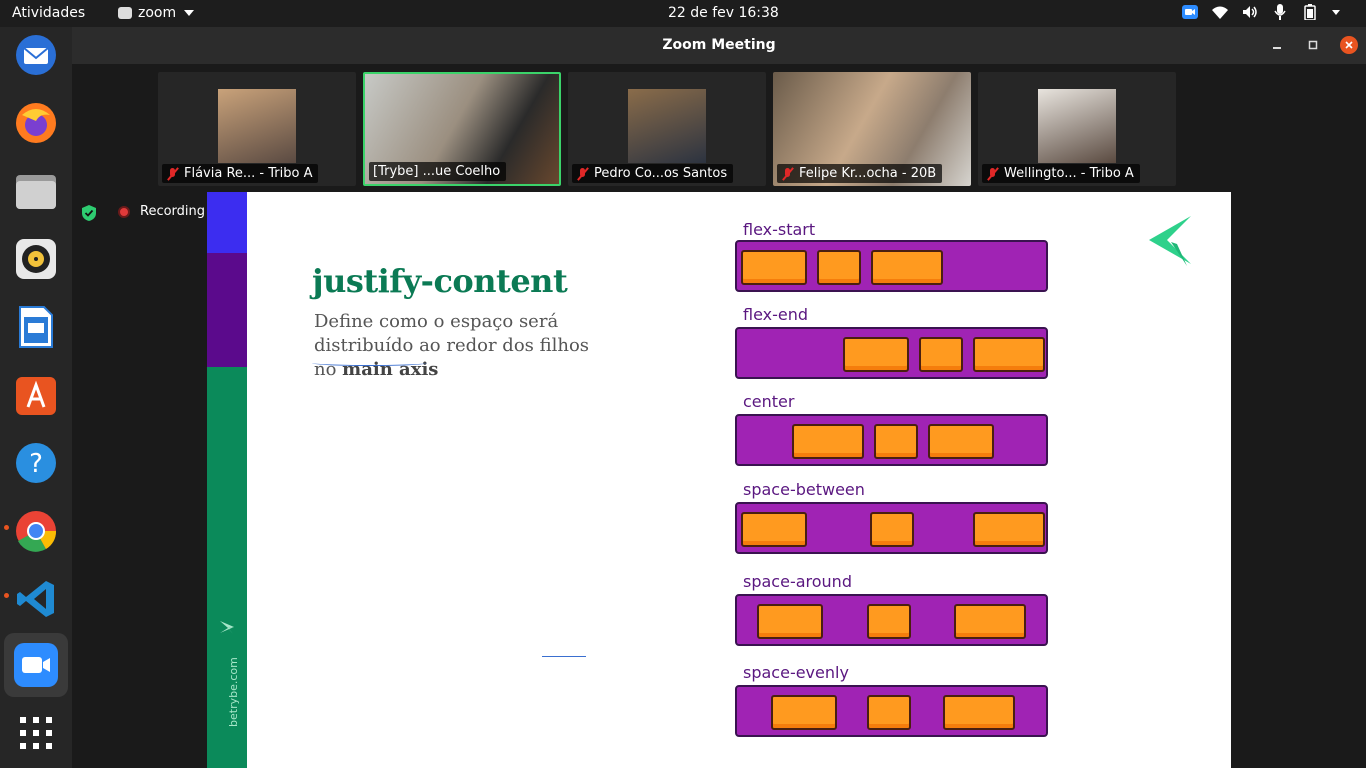 The image size is (1366, 768). I want to click on participant-name: Wellingto... - Tribo A, so click(1069, 173).